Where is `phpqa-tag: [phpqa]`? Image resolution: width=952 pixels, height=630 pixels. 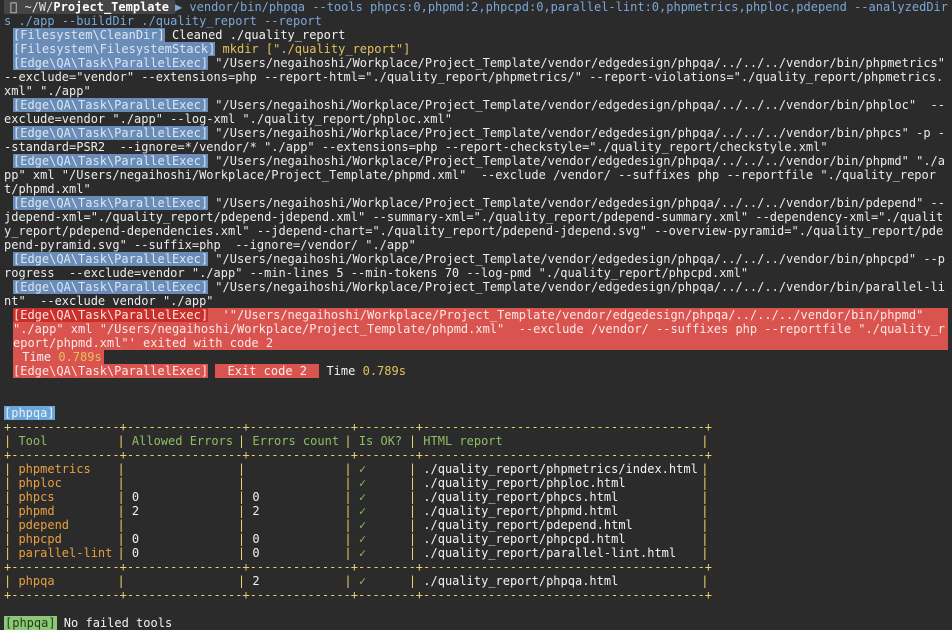
phpqa-tag: [phpqa] is located at coordinates (29, 413).